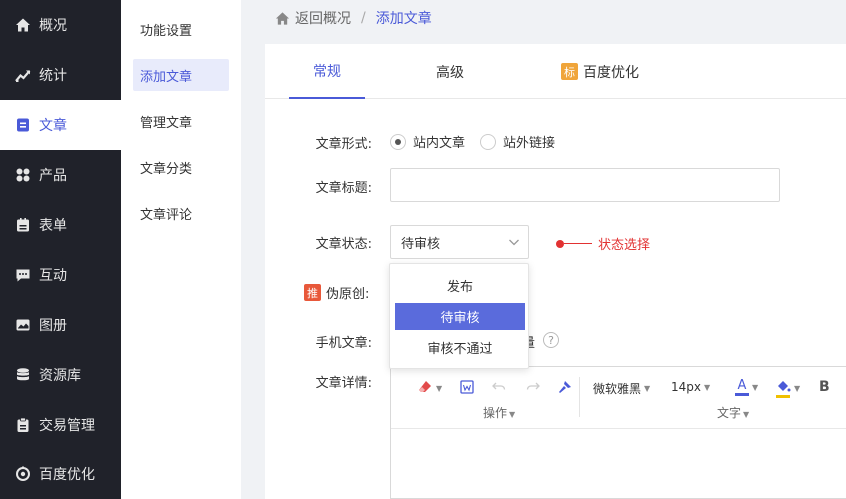 The width and height of the screenshot is (846, 499). What do you see at coordinates (181, 213) in the screenshot?
I see `submenu-item-comments: 文章评论` at bounding box center [181, 213].